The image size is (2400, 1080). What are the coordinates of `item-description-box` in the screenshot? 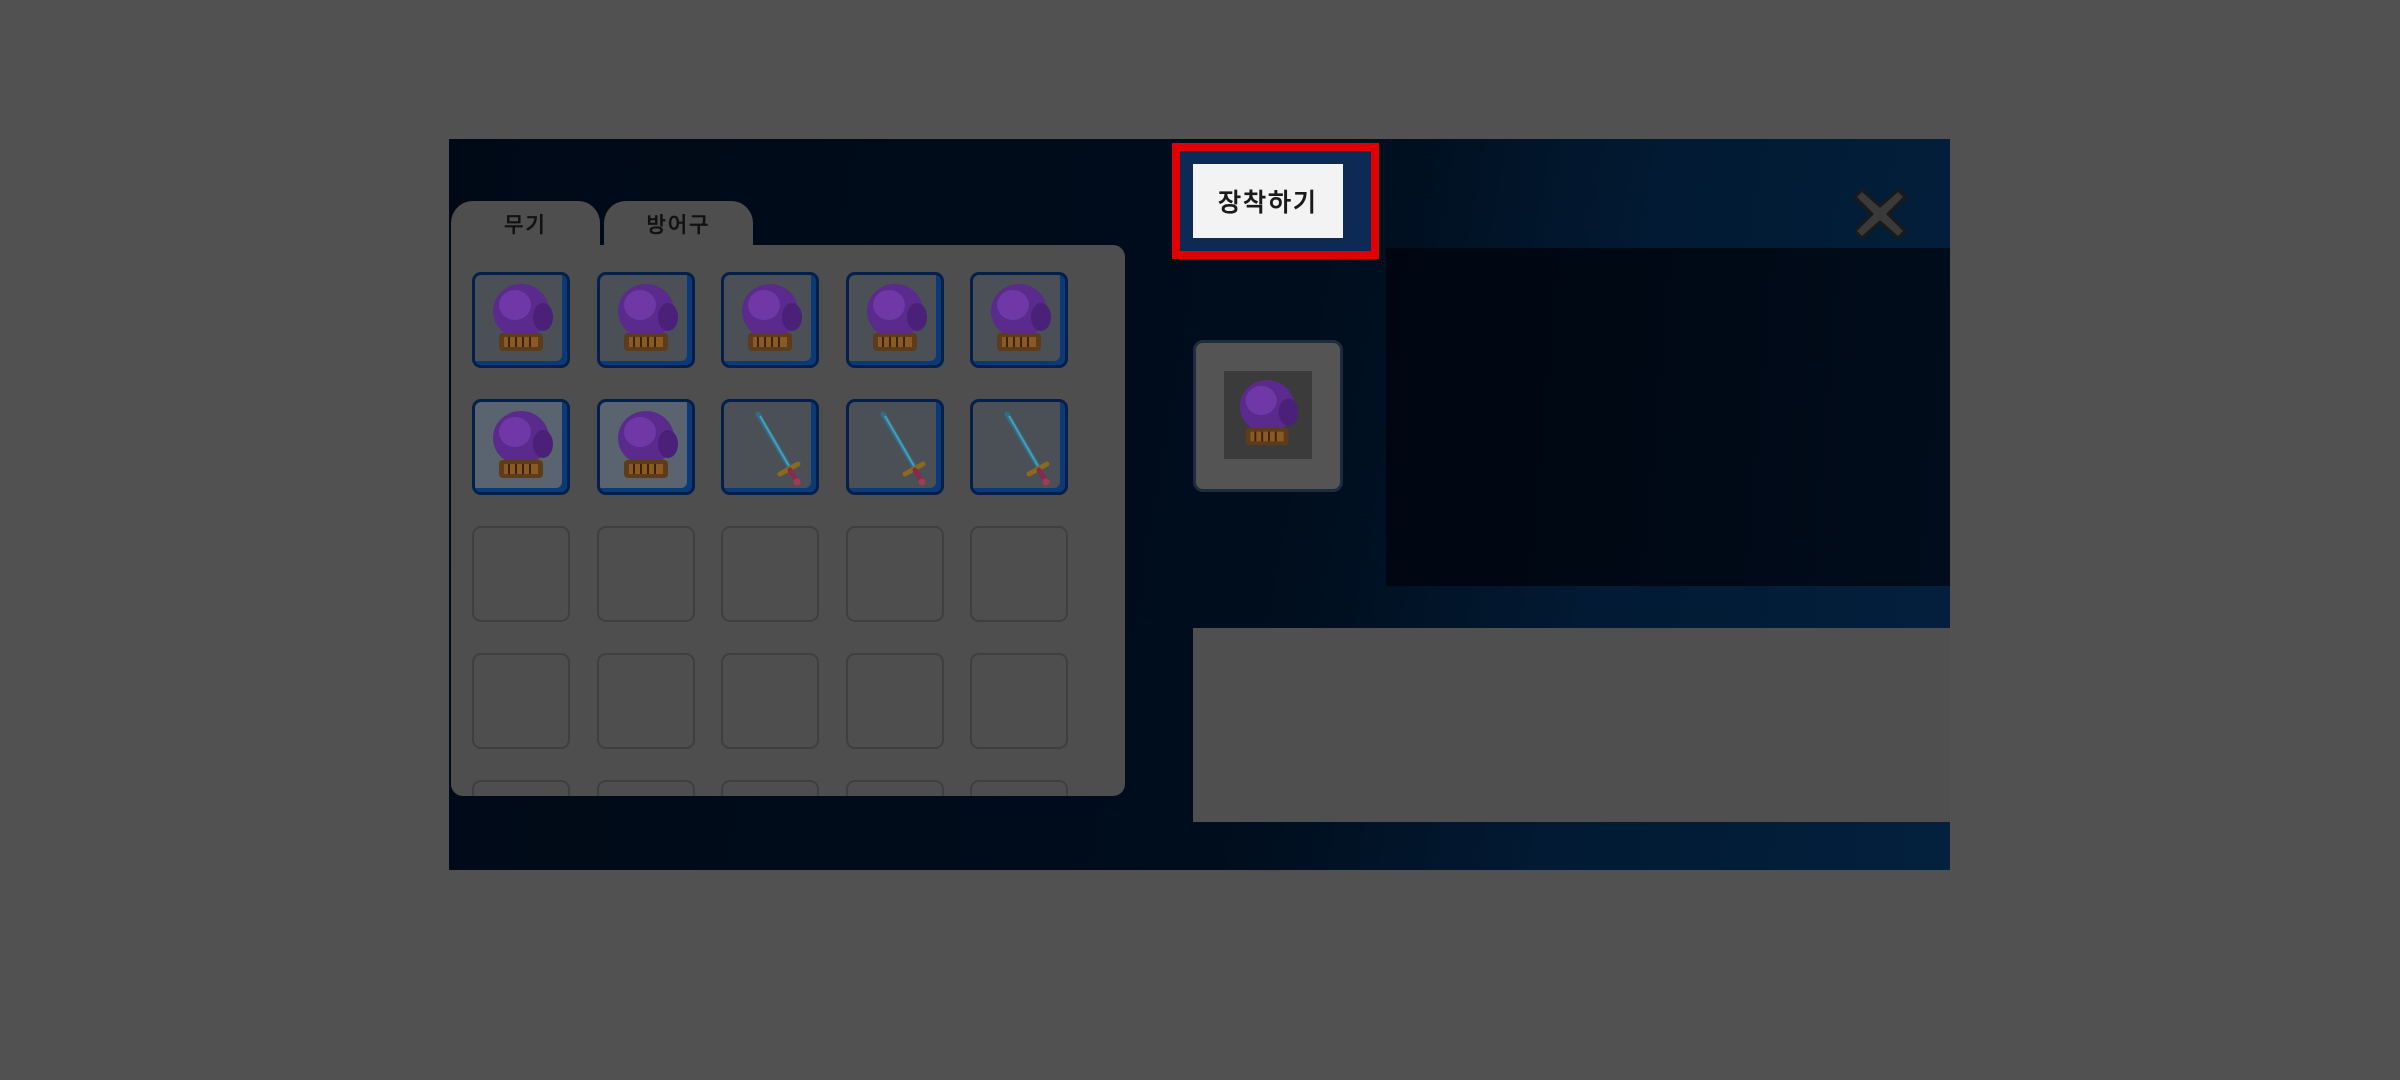 It's located at (1571, 725).